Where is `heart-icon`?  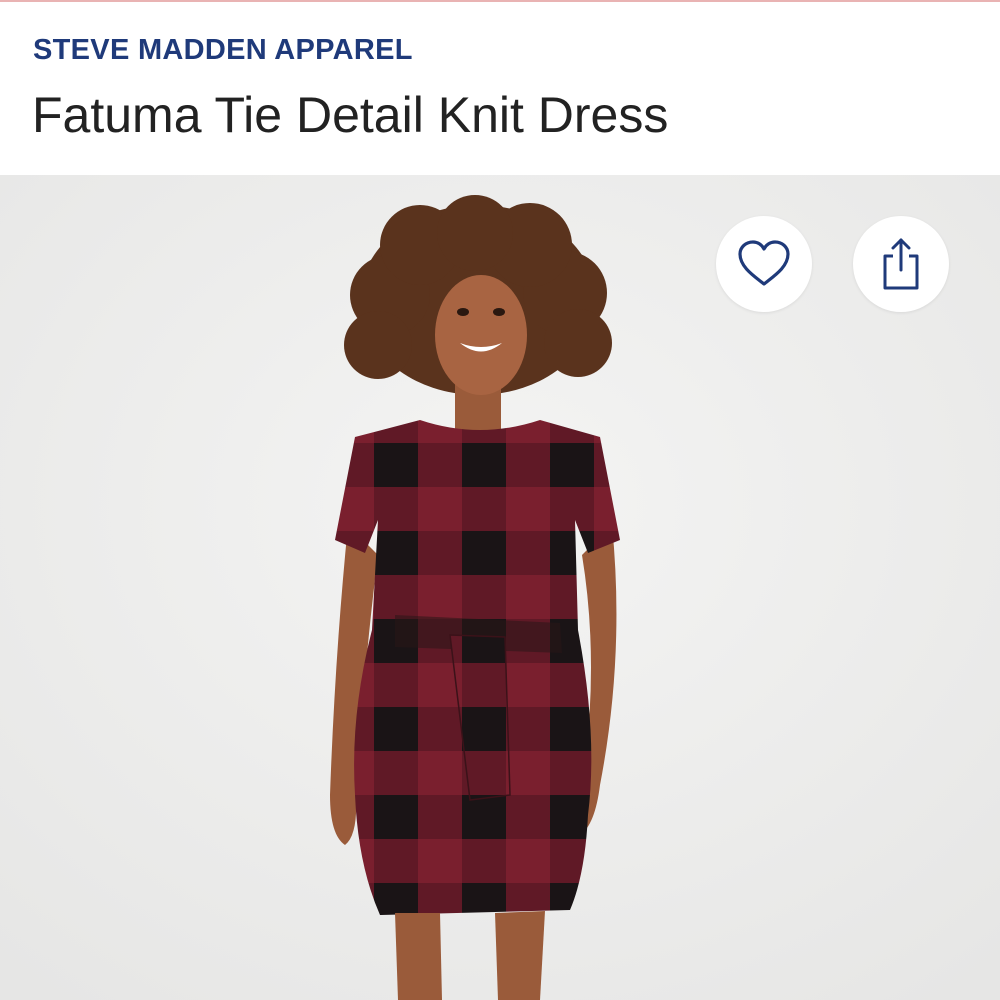
heart-icon is located at coordinates (764, 263).